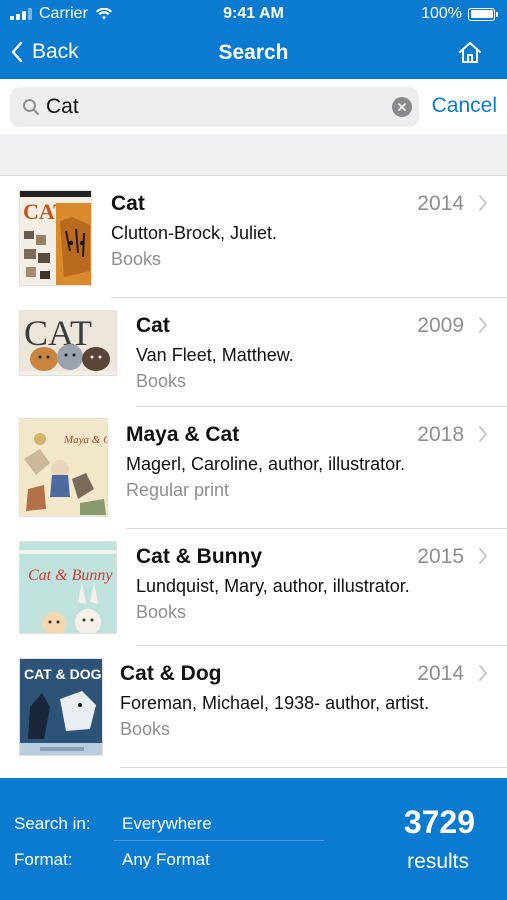 The height and width of the screenshot is (900, 507). Describe the element at coordinates (483, 14) in the screenshot. I see `battery-icon` at that location.